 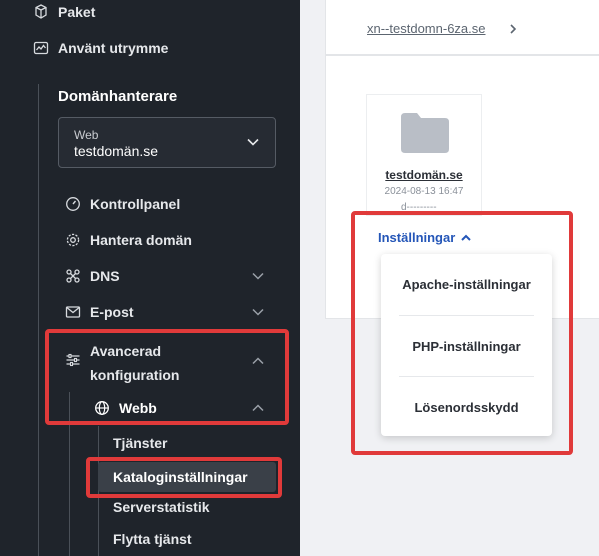 I want to click on gauge-icon, so click(x=73, y=204).